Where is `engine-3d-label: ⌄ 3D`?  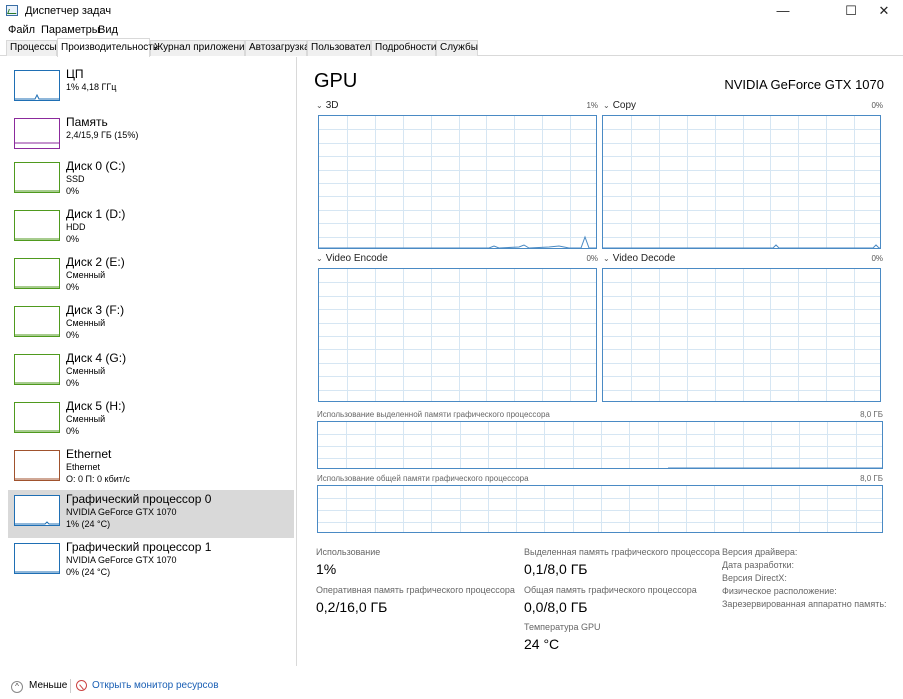 engine-3d-label: ⌄ 3D is located at coordinates (327, 105).